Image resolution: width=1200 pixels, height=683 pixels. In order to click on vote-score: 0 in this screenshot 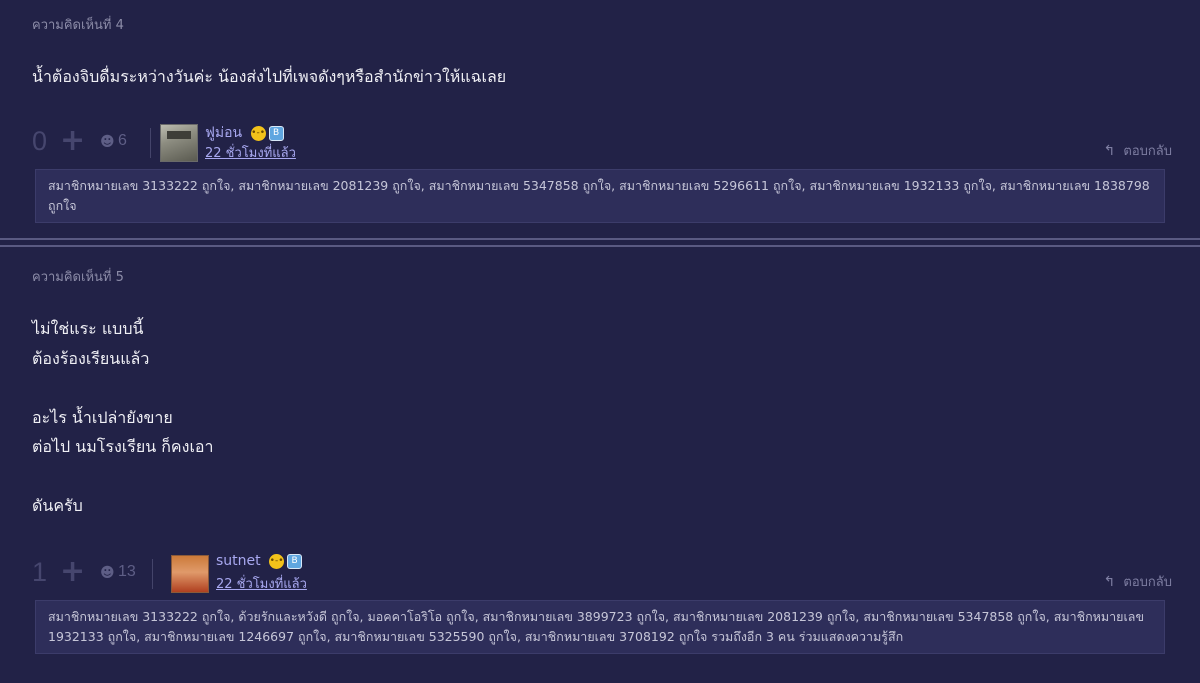, I will do `click(40, 141)`.